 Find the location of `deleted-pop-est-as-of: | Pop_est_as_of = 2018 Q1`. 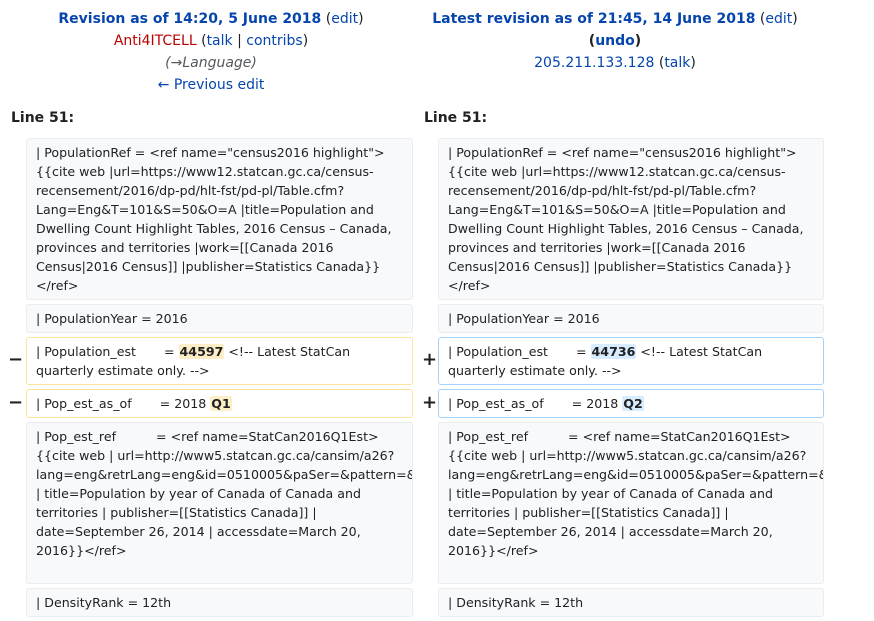

deleted-pop-est-as-of: | Pop_est_as_of = 2018 Q1 is located at coordinates (219, 403).